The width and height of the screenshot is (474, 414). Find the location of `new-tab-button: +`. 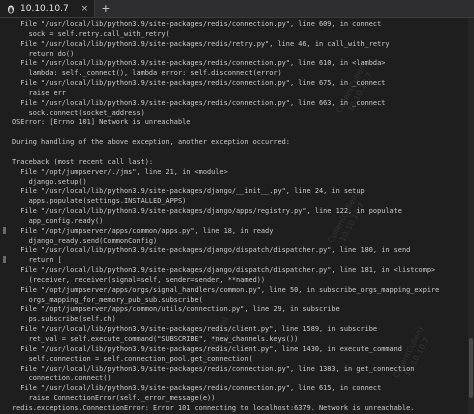

new-tab-button: + is located at coordinates (105, 8).